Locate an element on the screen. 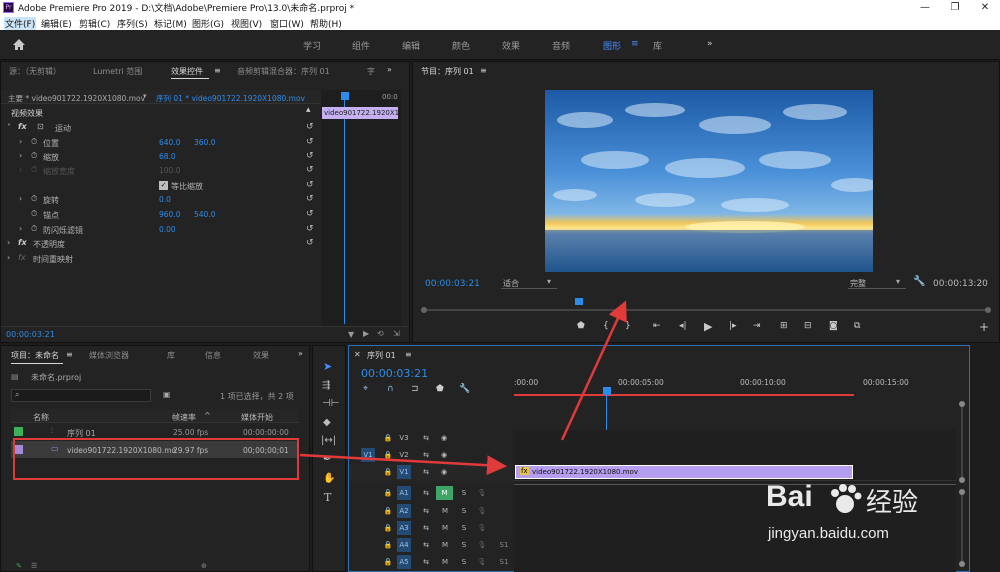 This screenshot has height=572, width=1000. watermark-url: jingyan.baidu.com is located at coordinates (828, 533).